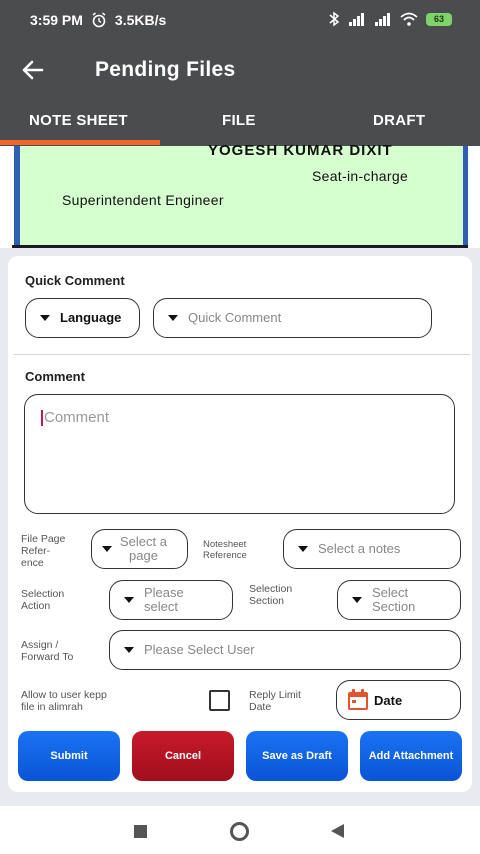 Image resolution: width=480 pixels, height=854 pixels. I want to click on quick-comment-dropdown: Quick Comment, so click(292, 318).